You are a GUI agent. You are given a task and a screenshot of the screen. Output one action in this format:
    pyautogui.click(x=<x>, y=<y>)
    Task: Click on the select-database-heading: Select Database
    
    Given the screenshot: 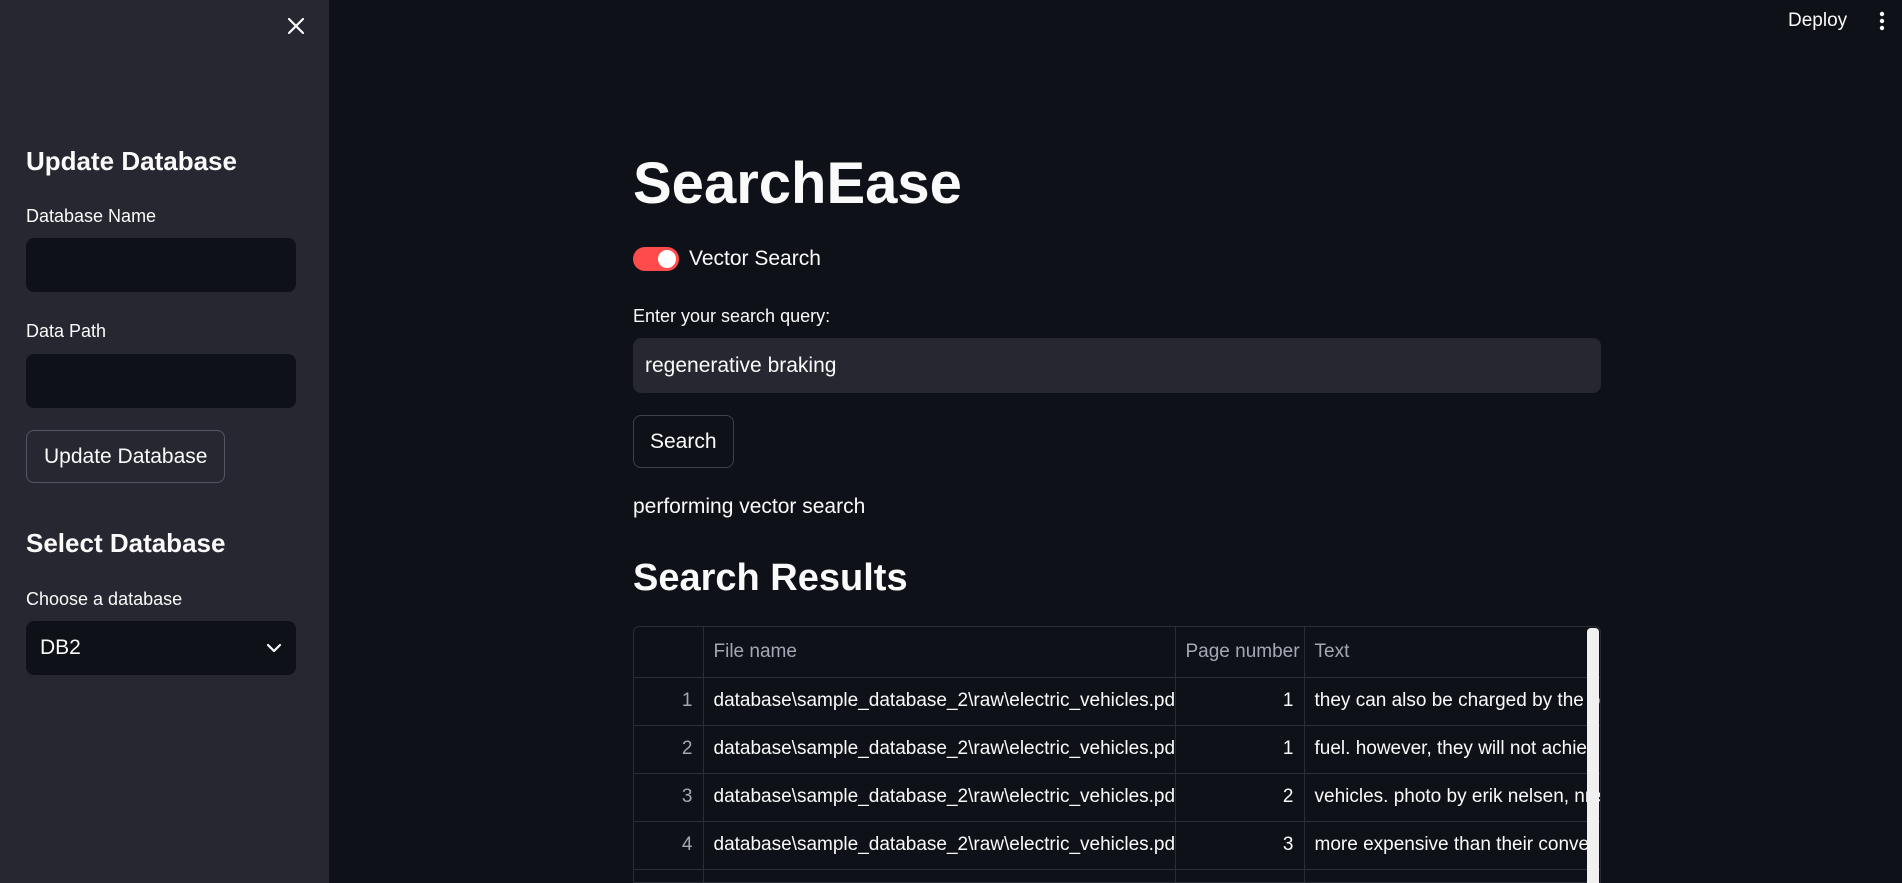 What is the action you would take?
    pyautogui.click(x=126, y=543)
    